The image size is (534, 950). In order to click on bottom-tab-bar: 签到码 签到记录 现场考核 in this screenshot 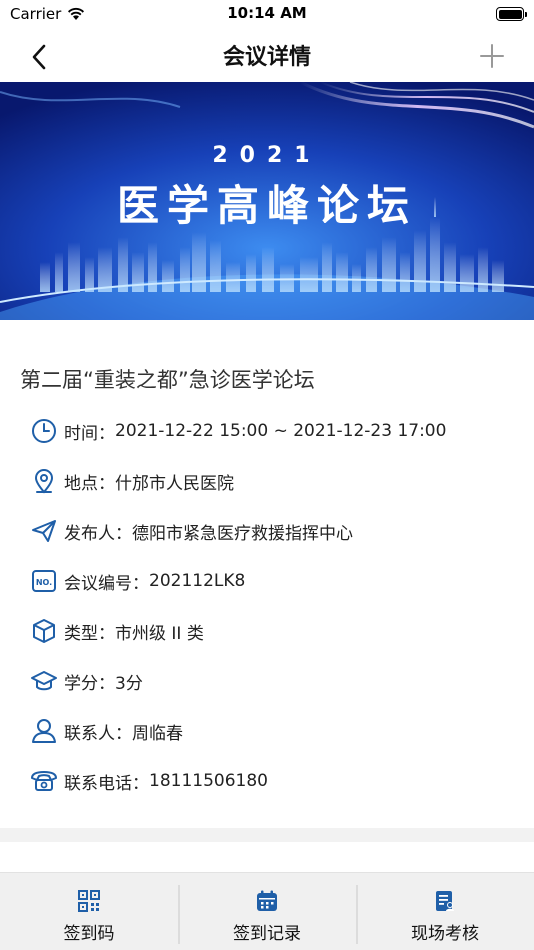, I will do `click(267, 911)`.